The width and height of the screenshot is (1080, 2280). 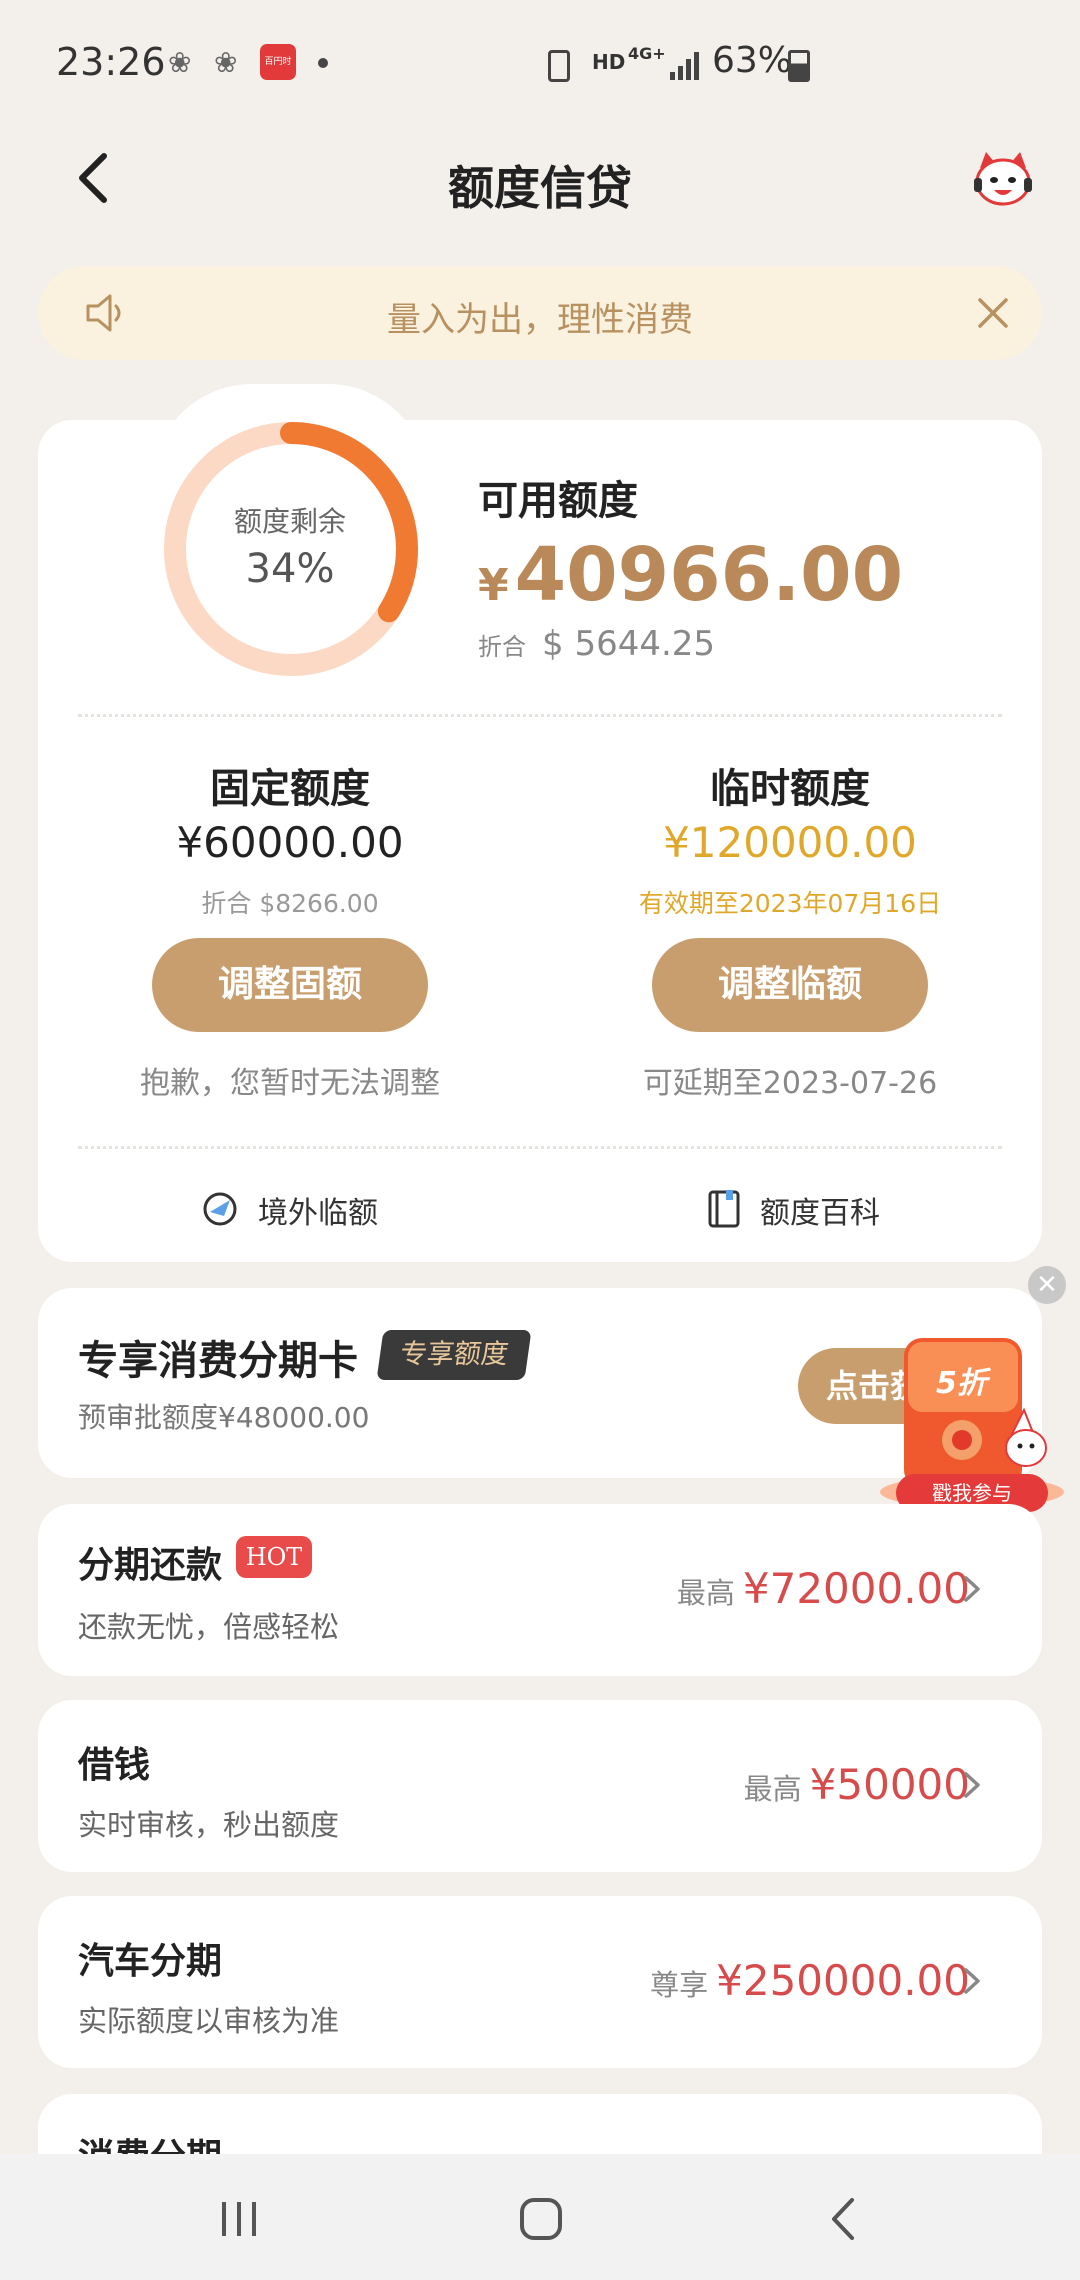 What do you see at coordinates (290, 569) in the screenshot?
I see `ring-percent: 34%` at bounding box center [290, 569].